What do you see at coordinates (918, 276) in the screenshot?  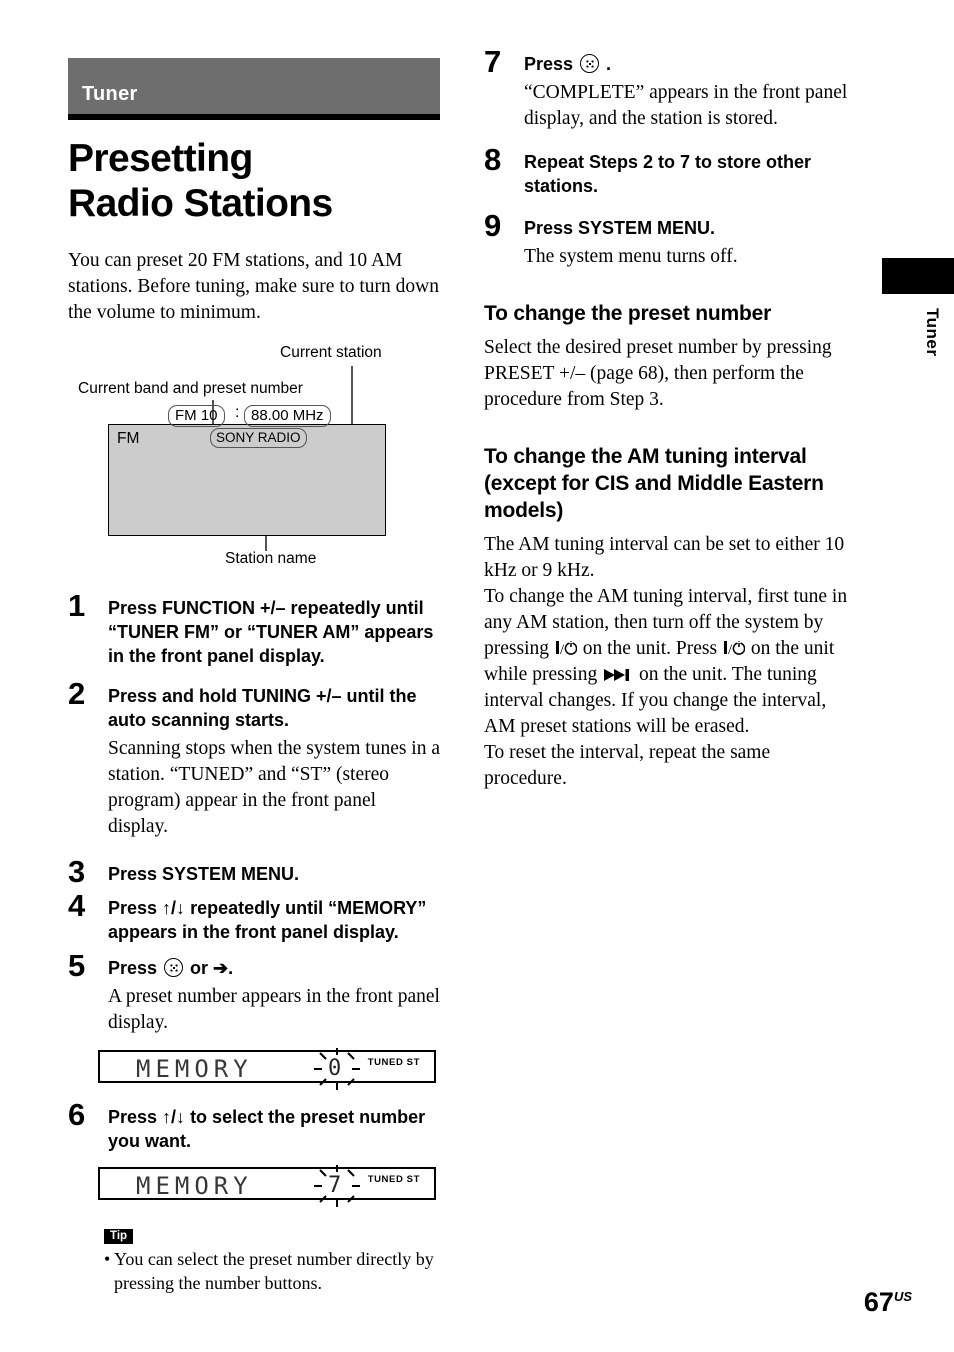 I see `thumb-tab-marker` at bounding box center [918, 276].